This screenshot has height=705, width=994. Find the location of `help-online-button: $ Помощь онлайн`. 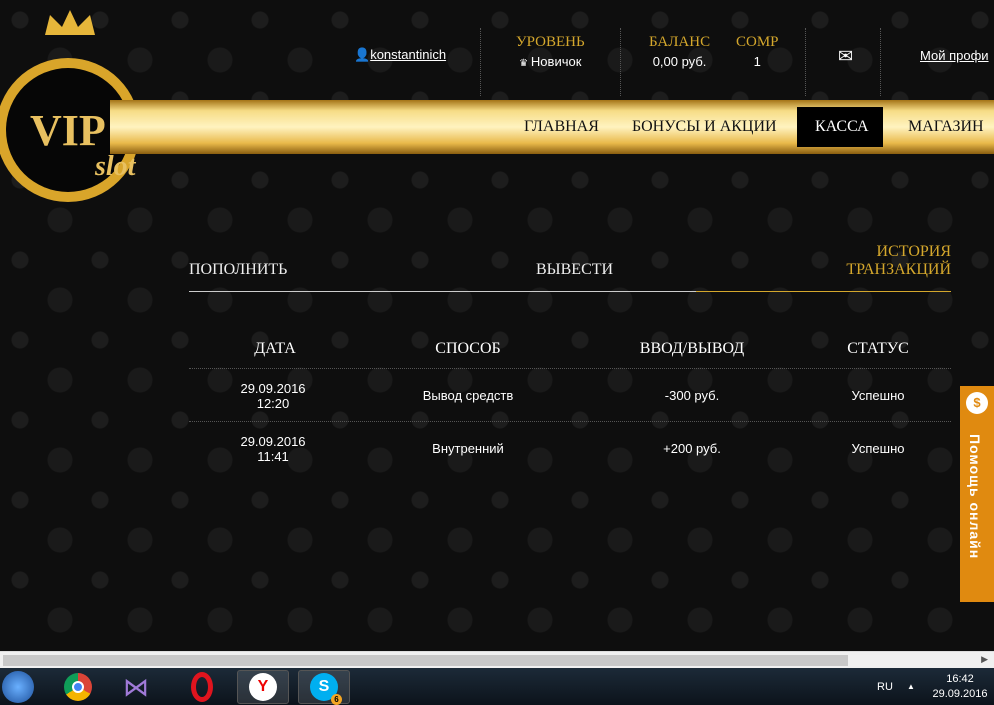

help-online-button: $ Помощь онлайн is located at coordinates (977, 494).